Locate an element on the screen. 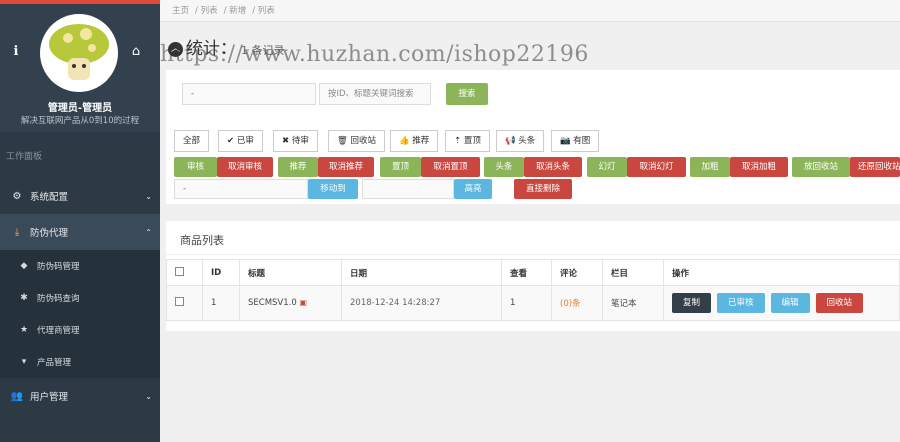 The height and width of the screenshot is (442, 900). breadcrumb-item: 新增 is located at coordinates (237, 11).